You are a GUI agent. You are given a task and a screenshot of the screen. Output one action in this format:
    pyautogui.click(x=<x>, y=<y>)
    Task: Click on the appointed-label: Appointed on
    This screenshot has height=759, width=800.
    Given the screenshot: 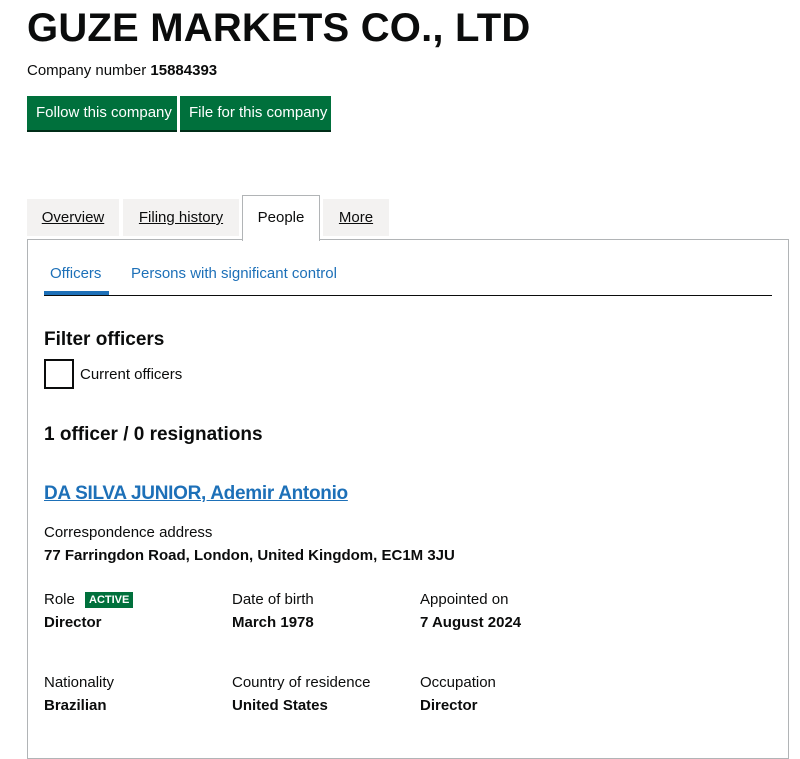 What is the action you would take?
    pyautogui.click(x=464, y=599)
    